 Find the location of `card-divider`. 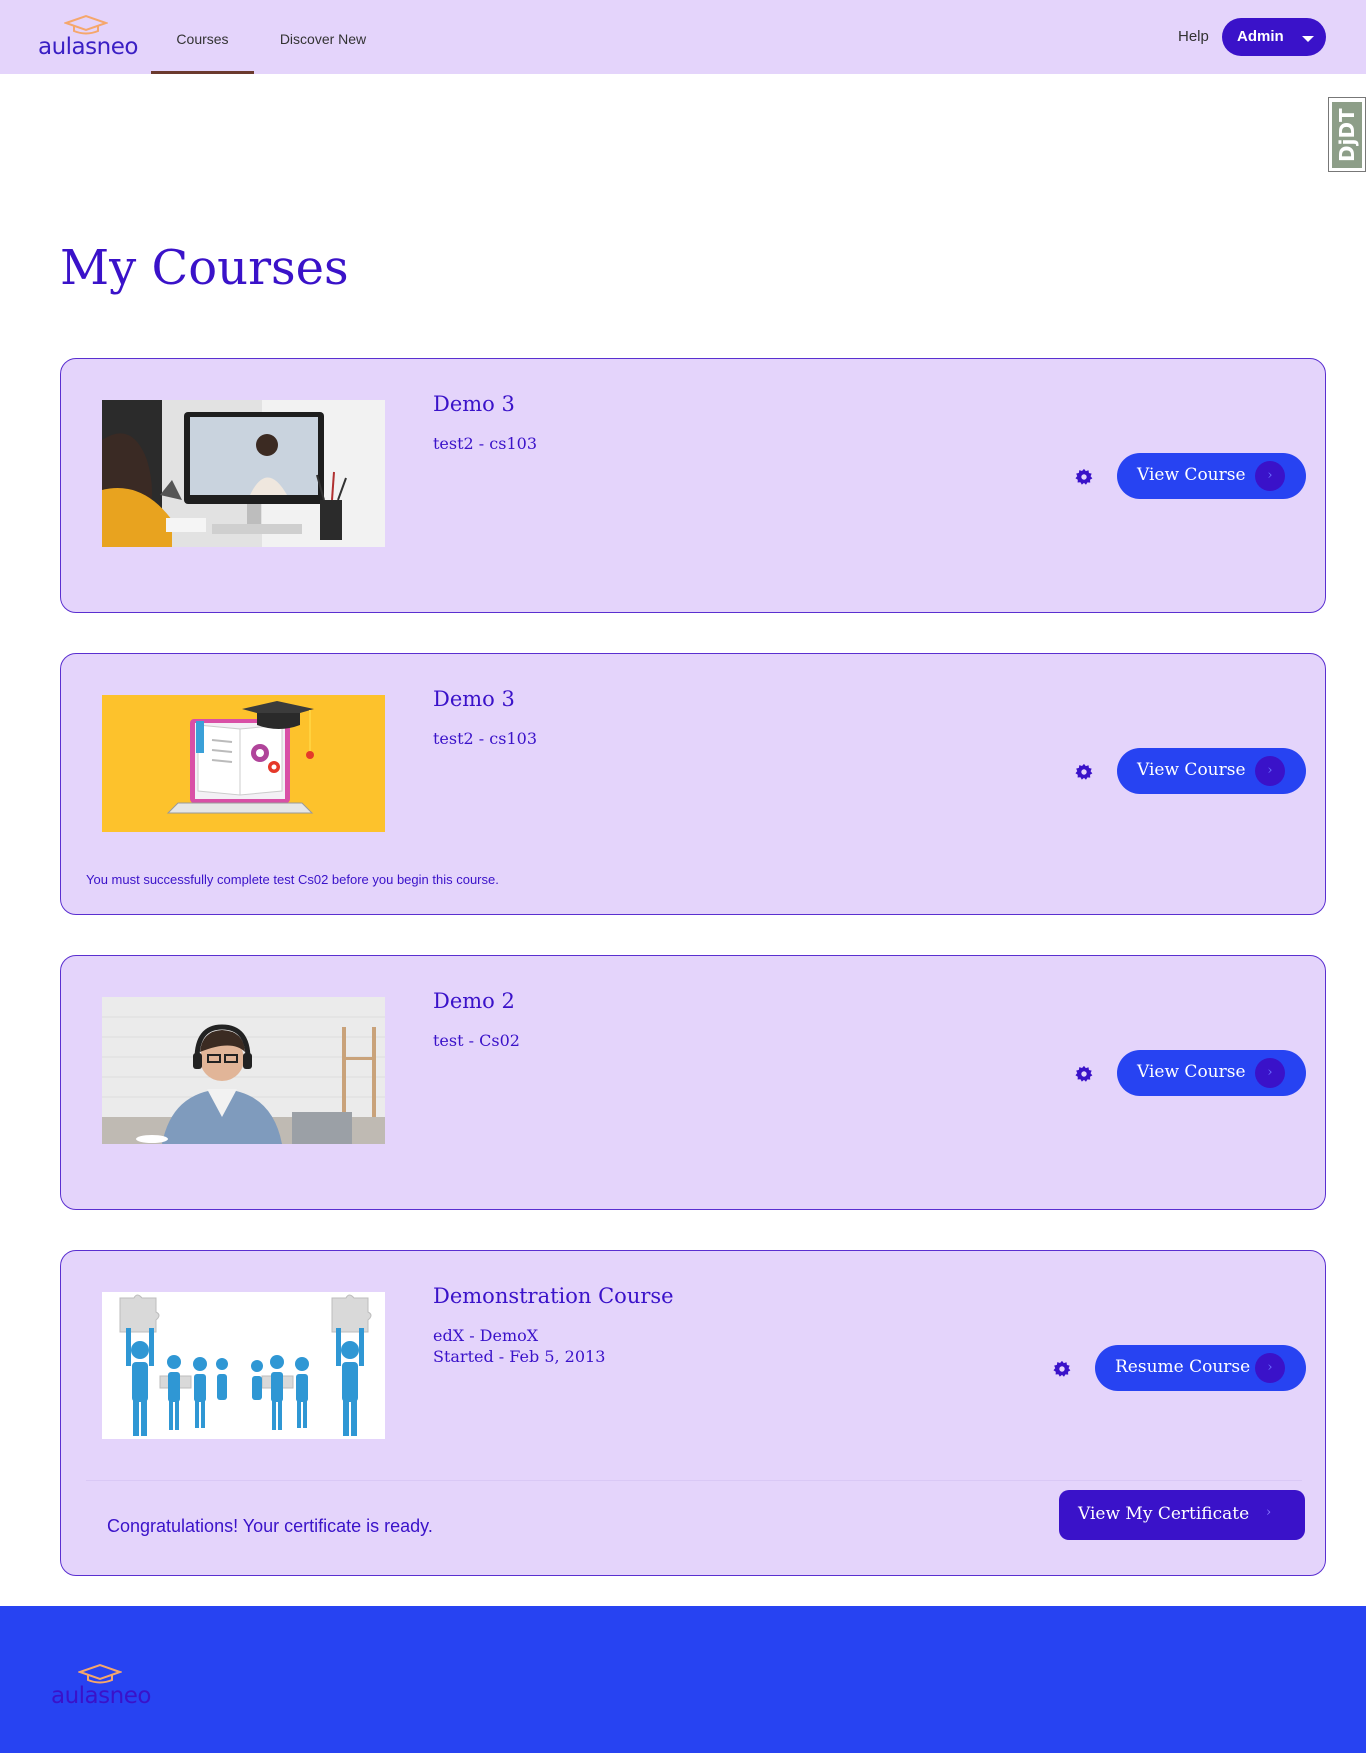

card-divider is located at coordinates (694, 1480).